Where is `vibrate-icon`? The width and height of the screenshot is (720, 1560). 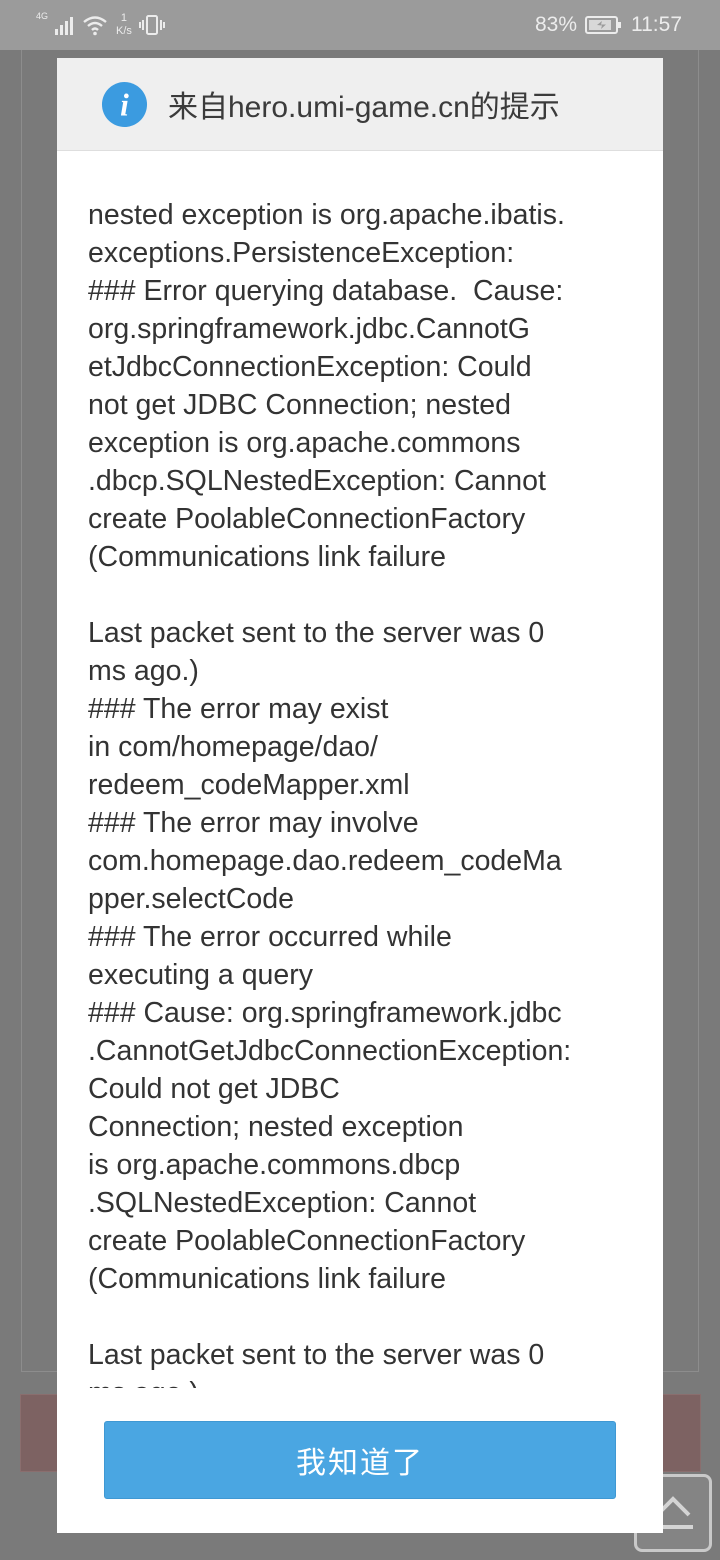
vibrate-icon is located at coordinates (151, 25).